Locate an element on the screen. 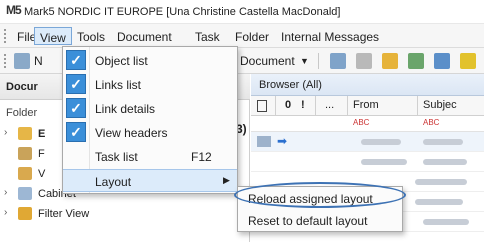 This screenshot has width=484, height=242. menu-folder: Folder is located at coordinates (252, 36).